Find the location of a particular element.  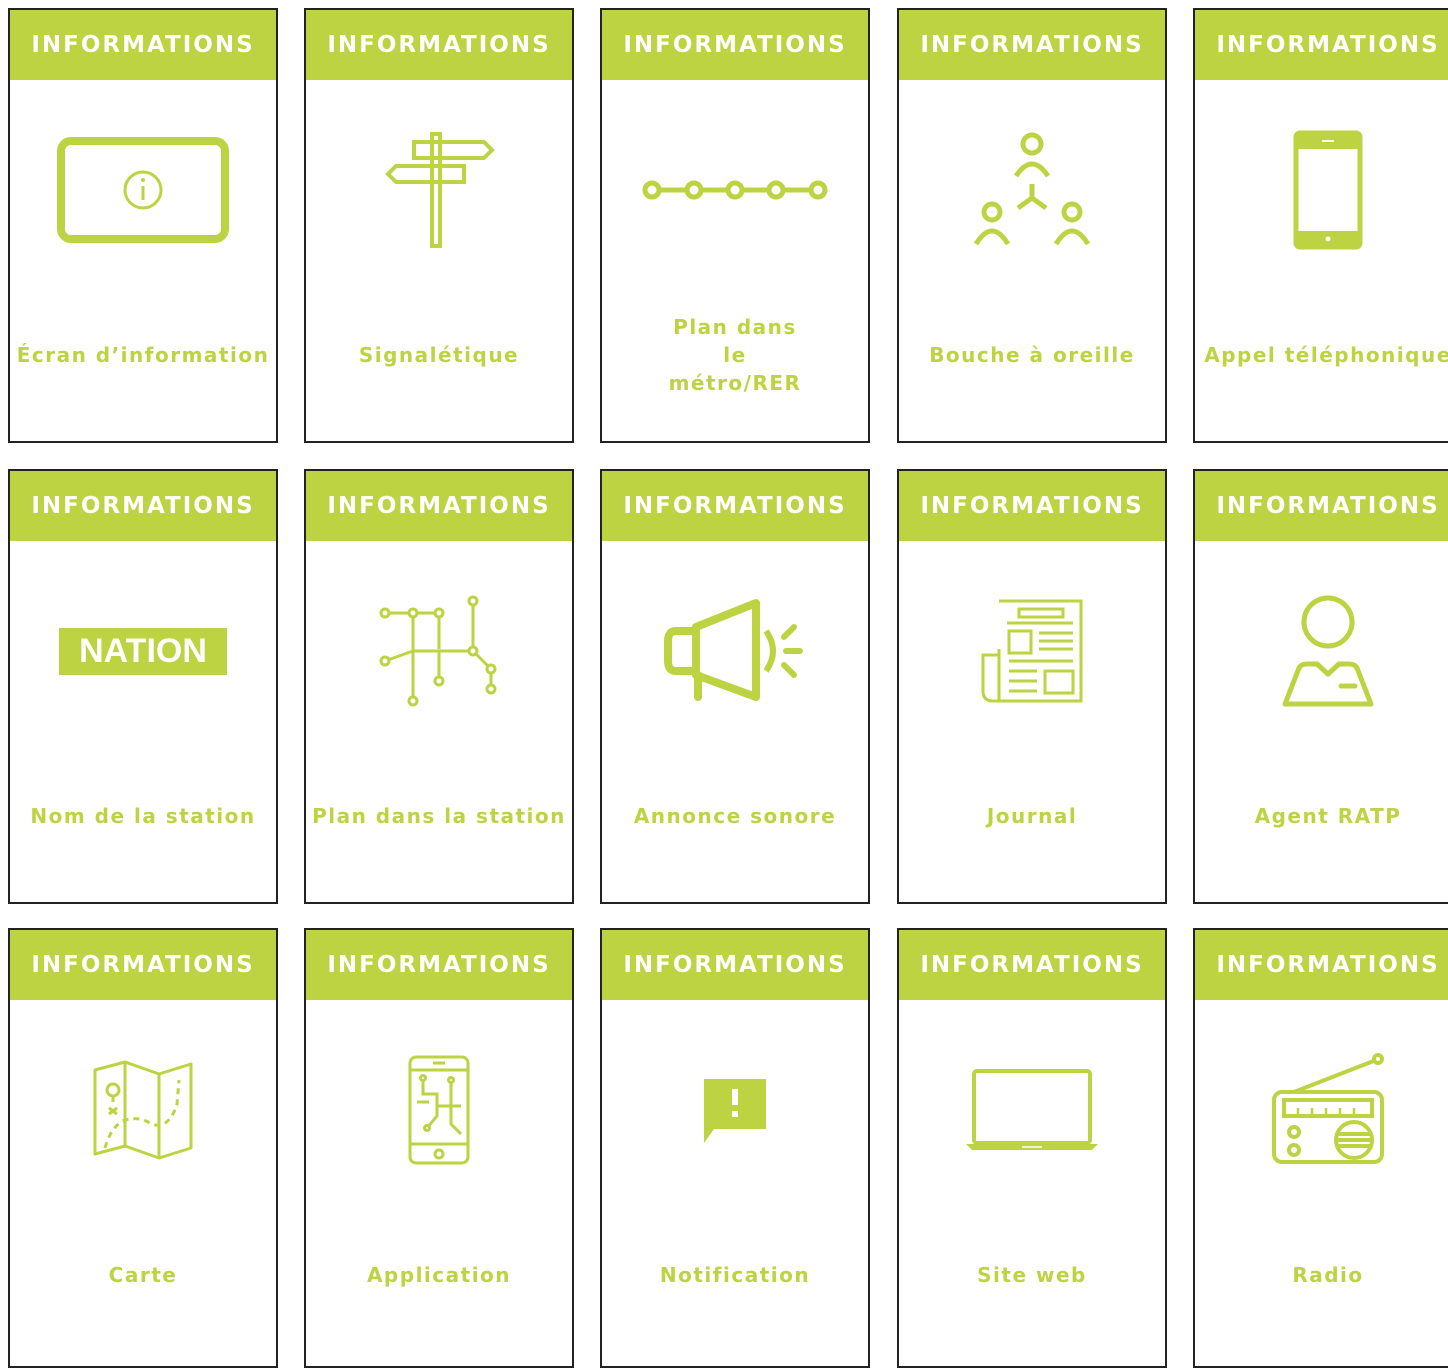

card-label: Écran d’information is located at coordinates (143, 355).